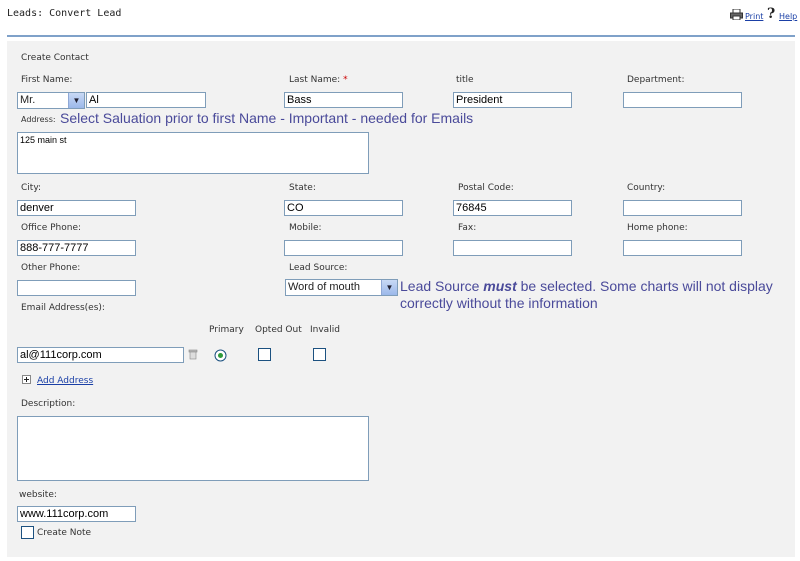 This screenshot has width=800, height=561. What do you see at coordinates (343, 208) in the screenshot?
I see `state-input: CO` at bounding box center [343, 208].